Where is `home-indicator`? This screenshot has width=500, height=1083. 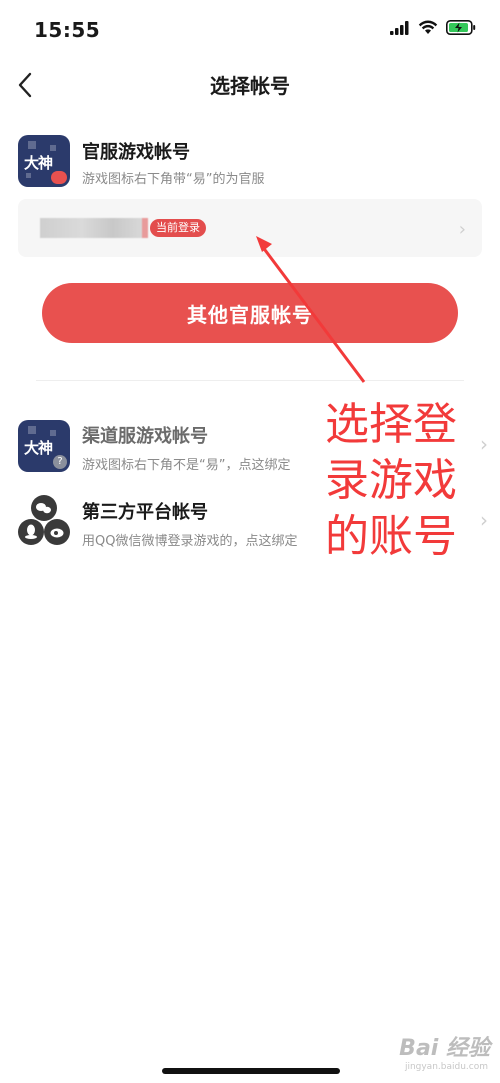 home-indicator is located at coordinates (251, 1071).